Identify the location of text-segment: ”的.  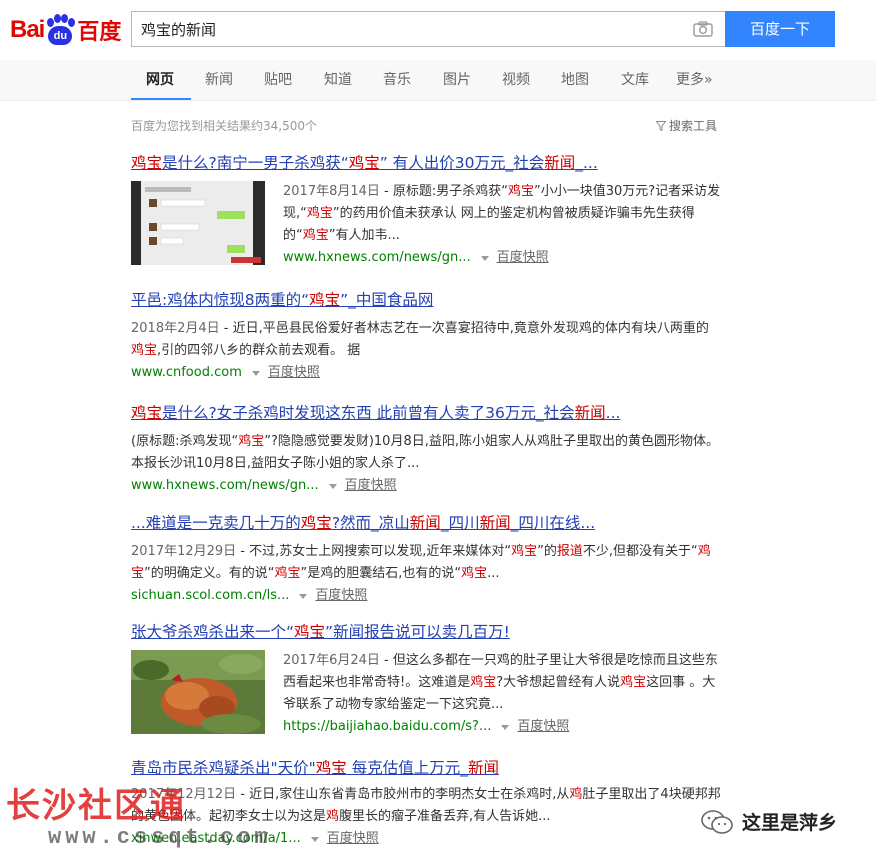
(547, 551).